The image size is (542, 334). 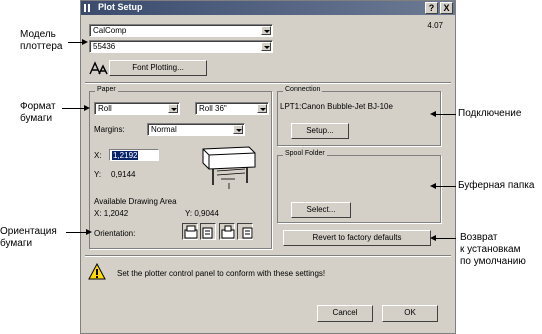 I want to click on connection-legend: Connection, so click(x=303, y=89).